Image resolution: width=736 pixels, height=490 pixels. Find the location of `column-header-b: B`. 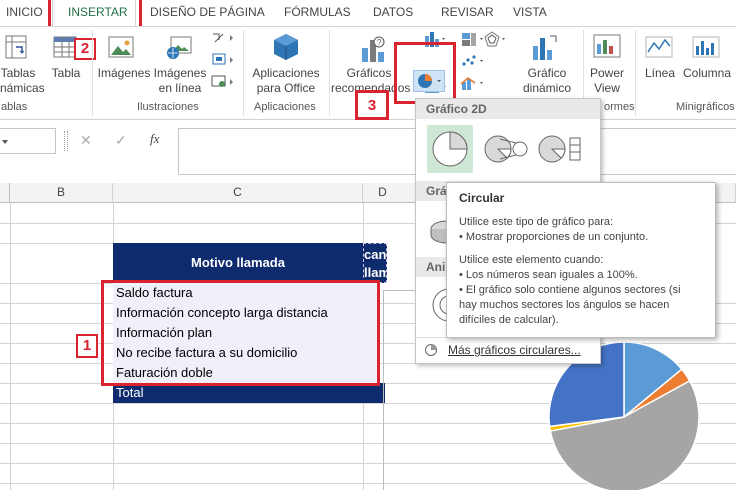

column-header-b: B is located at coordinates (61, 193).